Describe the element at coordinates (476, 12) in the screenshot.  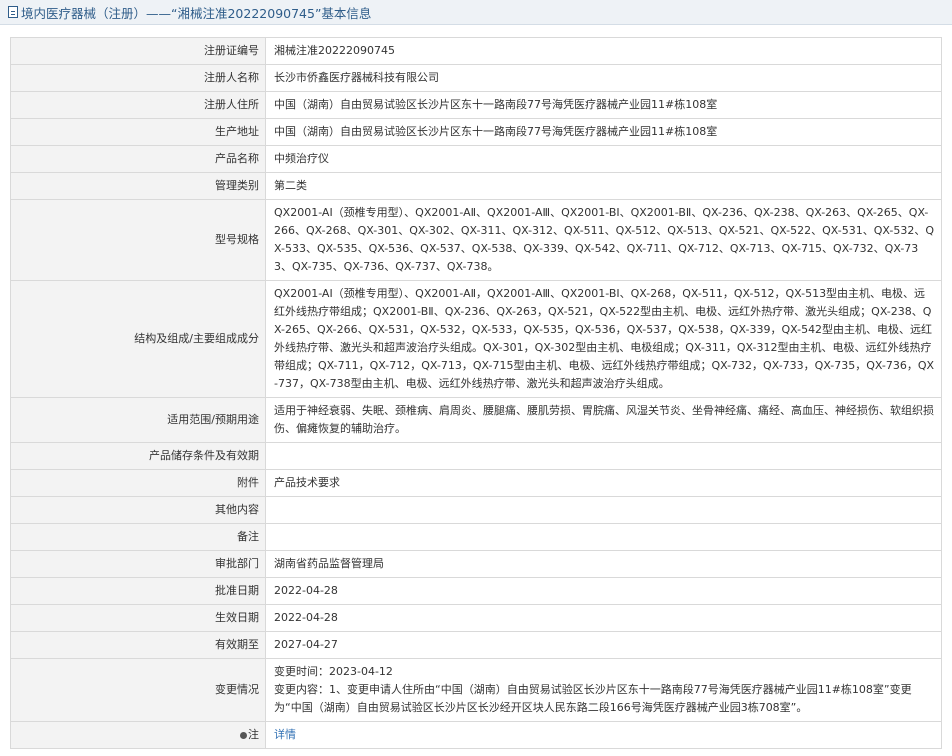
I see `page-header: 境内医疗器械（注册）——“湘械注准20222090745”基本信息` at that location.